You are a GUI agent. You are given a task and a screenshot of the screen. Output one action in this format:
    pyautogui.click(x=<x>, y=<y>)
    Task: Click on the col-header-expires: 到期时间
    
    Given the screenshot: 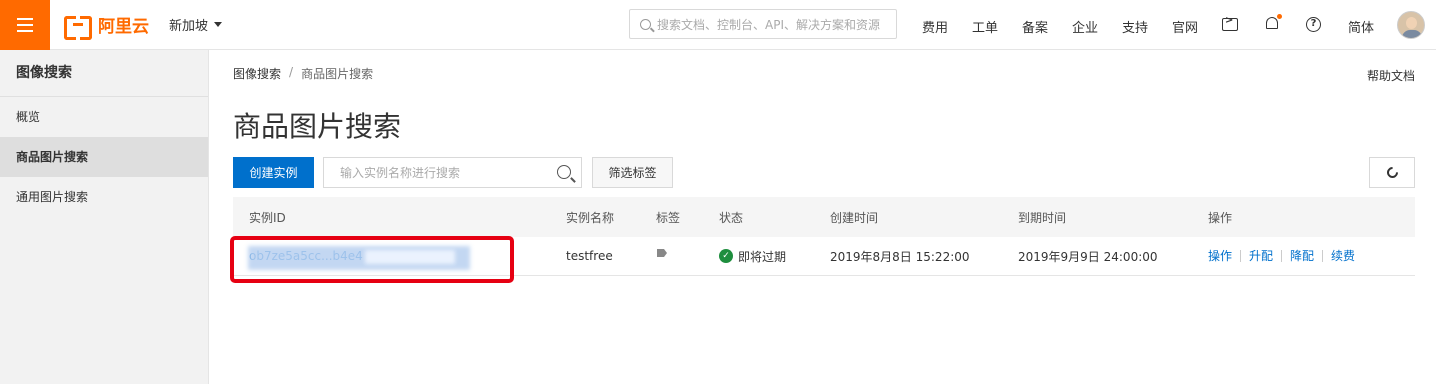 What is the action you would take?
    pyautogui.click(x=1042, y=217)
    